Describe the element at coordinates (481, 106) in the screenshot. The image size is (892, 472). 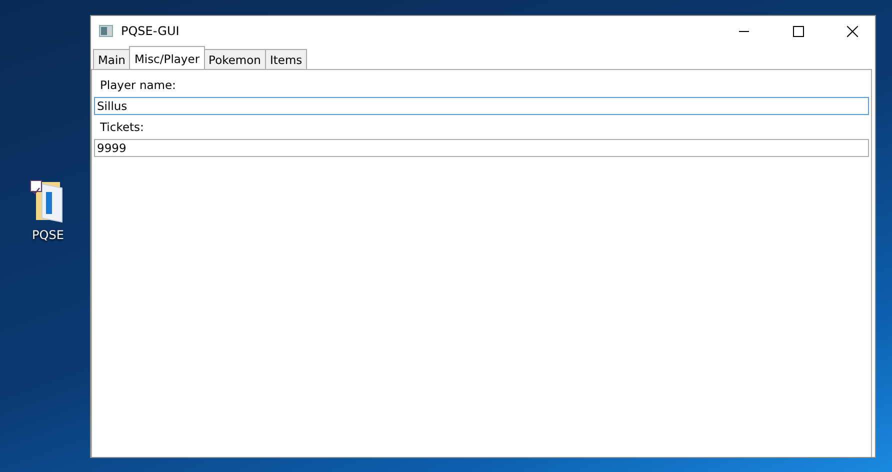
I see `input-field: Sillus` at that location.